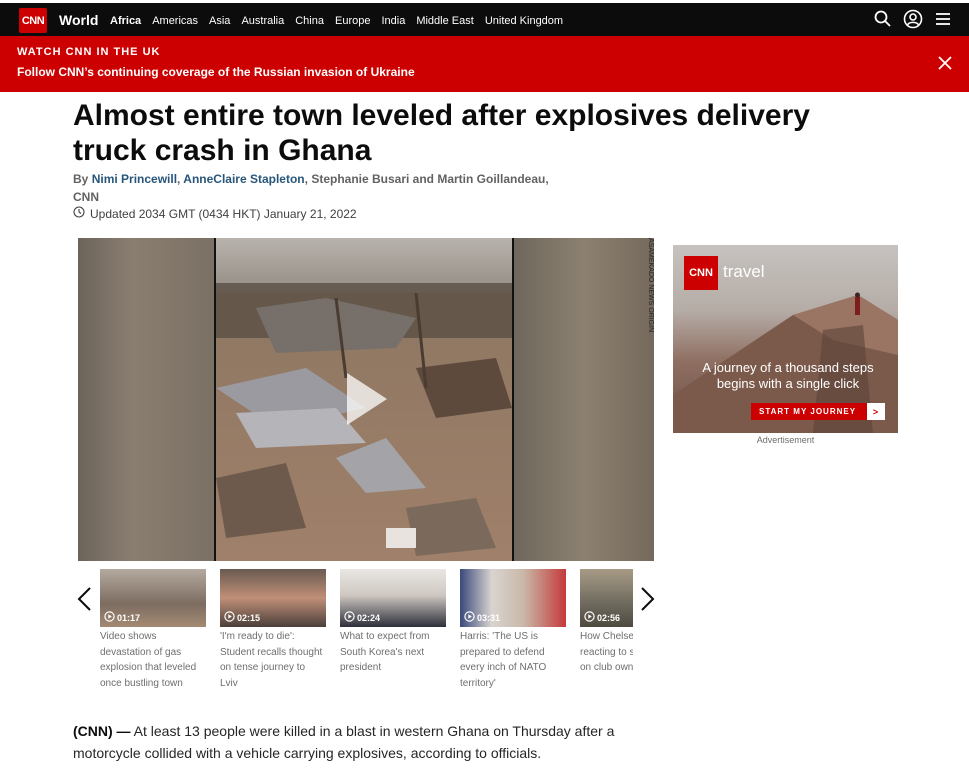 The height and width of the screenshot is (778, 969). What do you see at coordinates (744, 271) in the screenshot?
I see `ad-brand-name: travel` at bounding box center [744, 271].